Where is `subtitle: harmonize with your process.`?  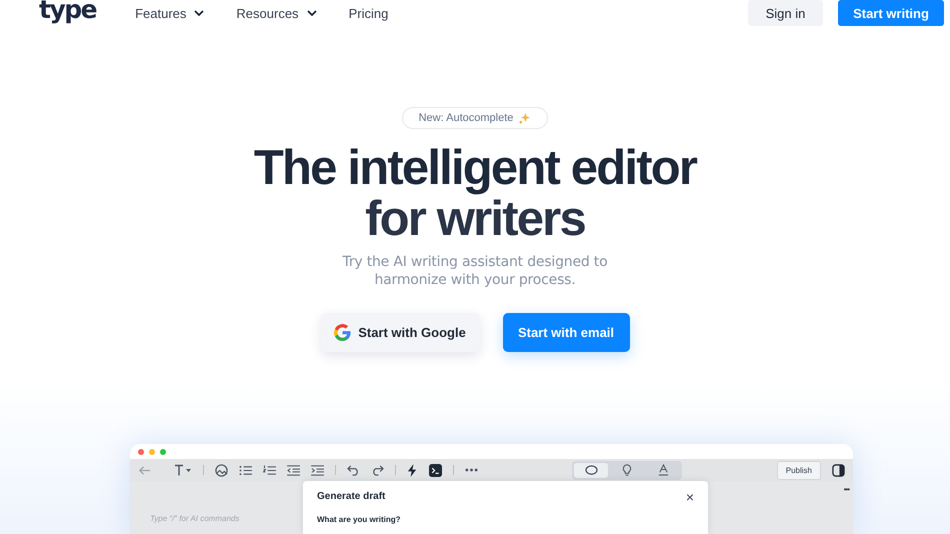 subtitle: harmonize with your process. is located at coordinates (475, 280).